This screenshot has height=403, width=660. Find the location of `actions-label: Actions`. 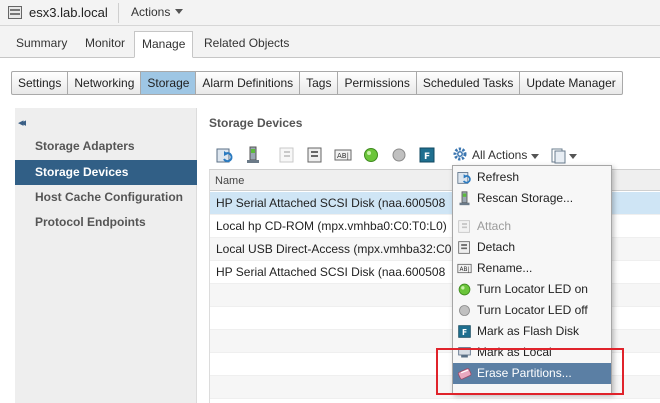

actions-label: Actions is located at coordinates (151, 12).